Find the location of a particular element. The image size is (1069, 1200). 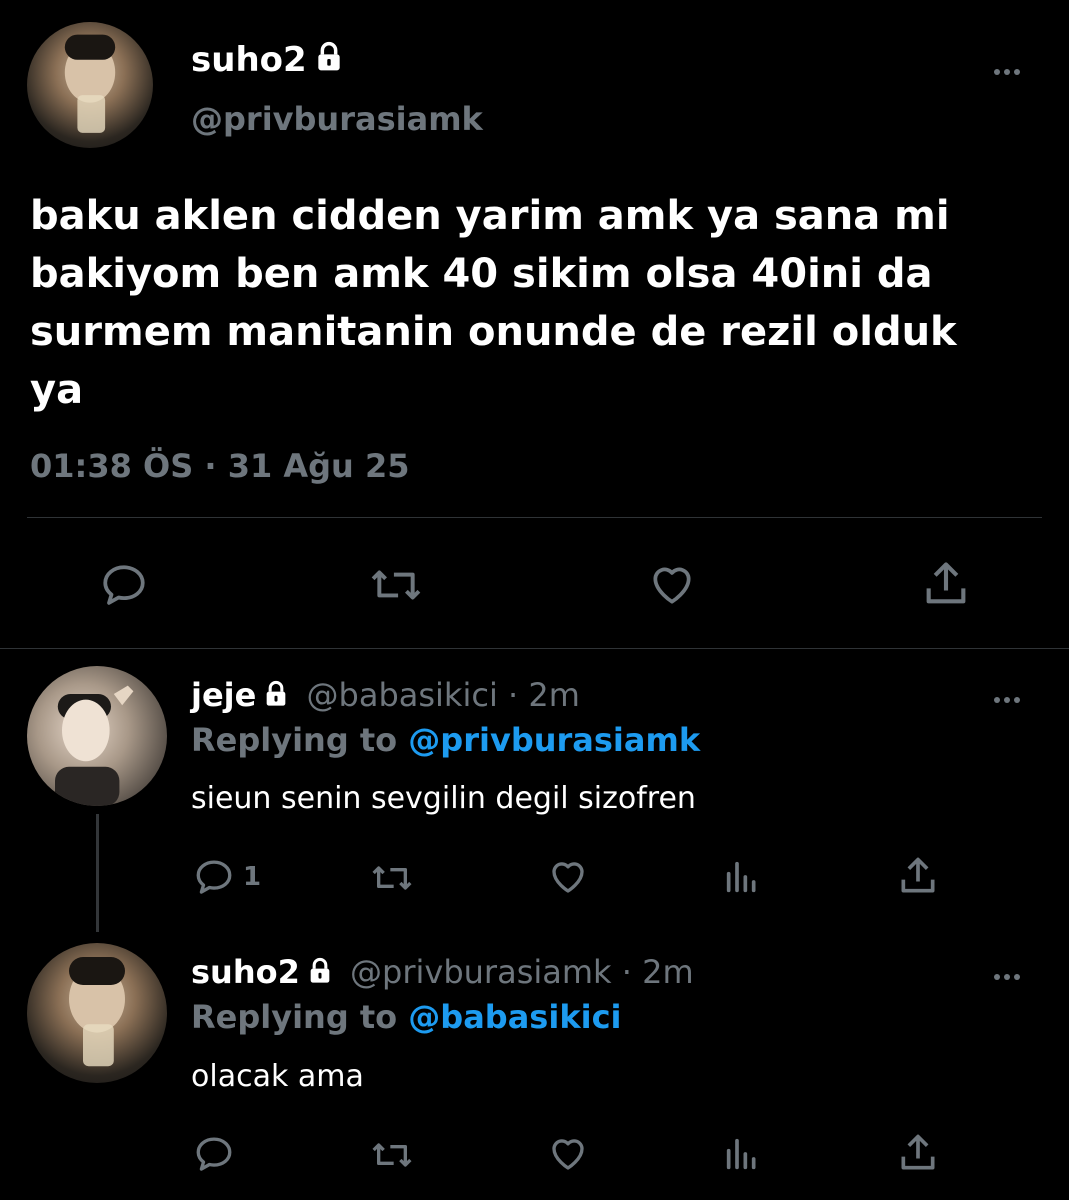

tweet-date: 31 Ağu 25 is located at coordinates (318, 466).